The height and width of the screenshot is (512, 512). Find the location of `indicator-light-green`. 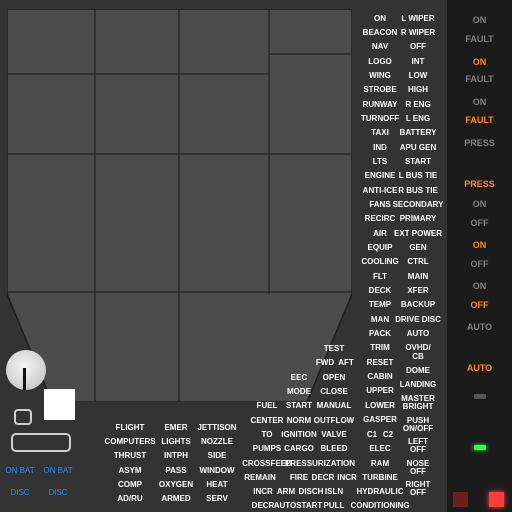

indicator-light-green is located at coordinates (480, 447).